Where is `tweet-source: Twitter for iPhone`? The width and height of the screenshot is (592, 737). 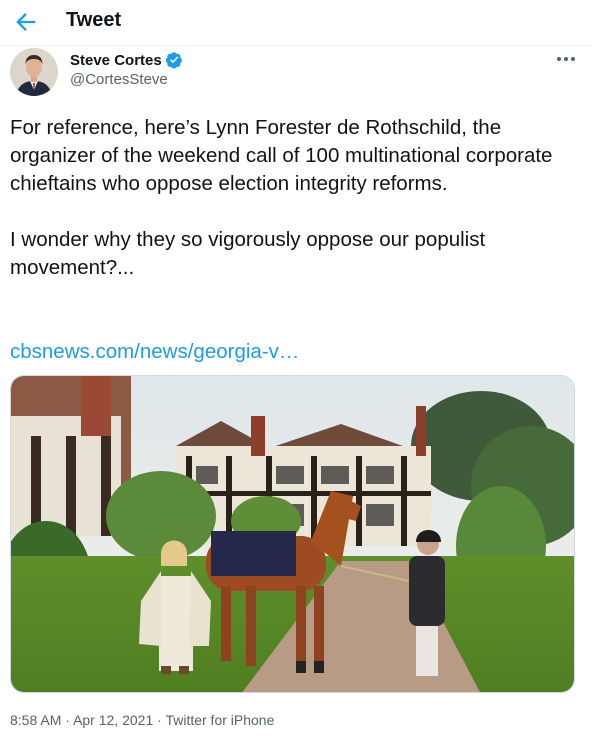 tweet-source: Twitter for iPhone is located at coordinates (219, 720).